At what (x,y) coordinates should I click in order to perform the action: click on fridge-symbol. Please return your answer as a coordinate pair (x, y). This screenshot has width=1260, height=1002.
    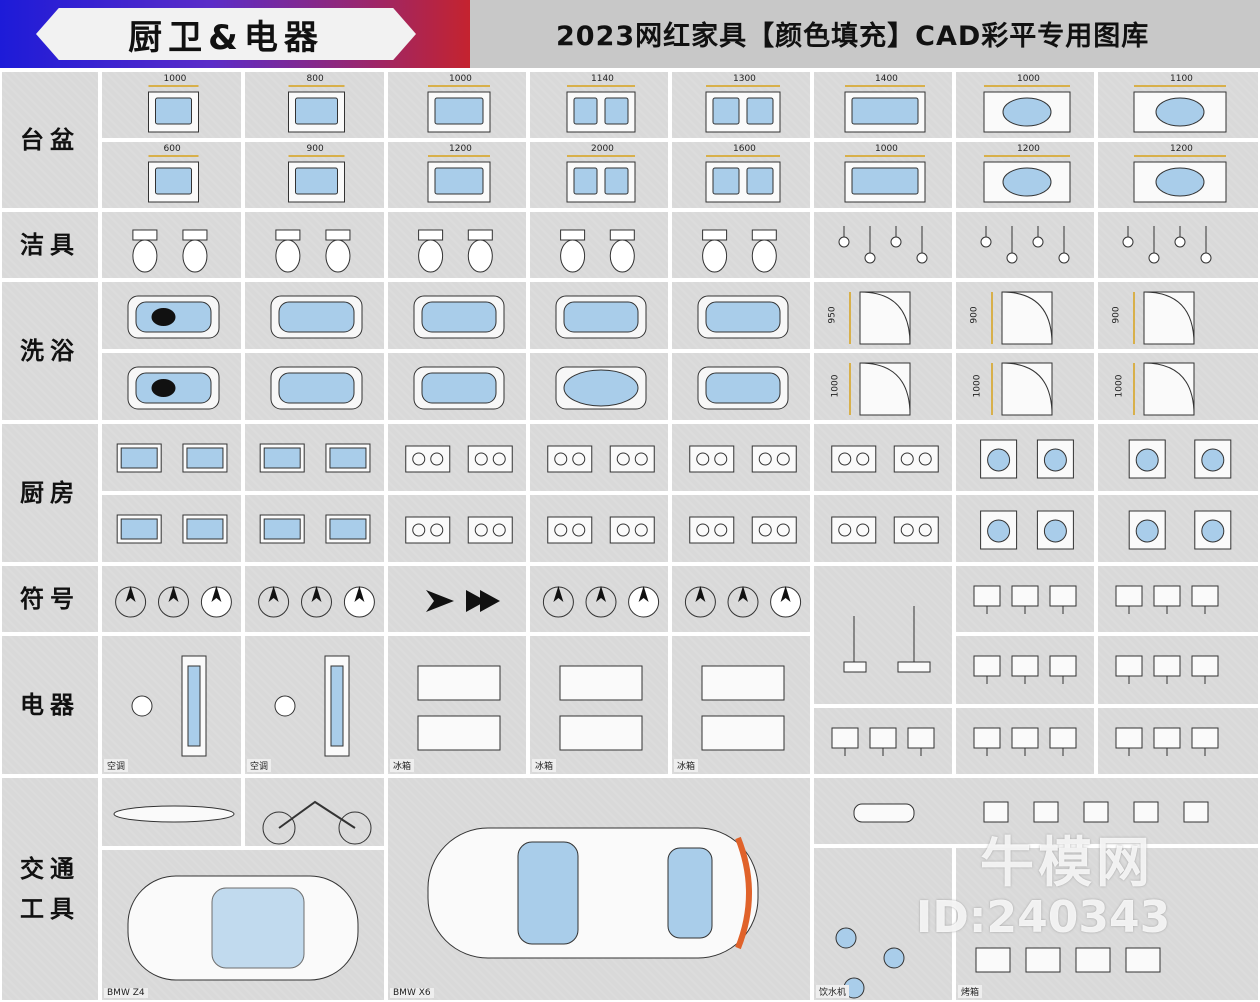
    Looking at the image, I should click on (601, 708).